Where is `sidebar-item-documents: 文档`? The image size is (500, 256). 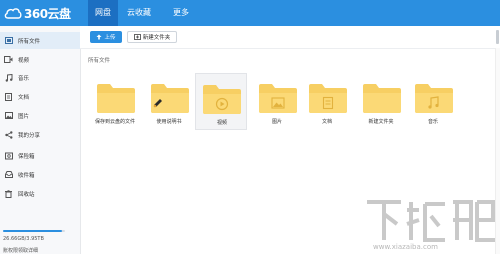 sidebar-item-documents: 文档 is located at coordinates (40, 96).